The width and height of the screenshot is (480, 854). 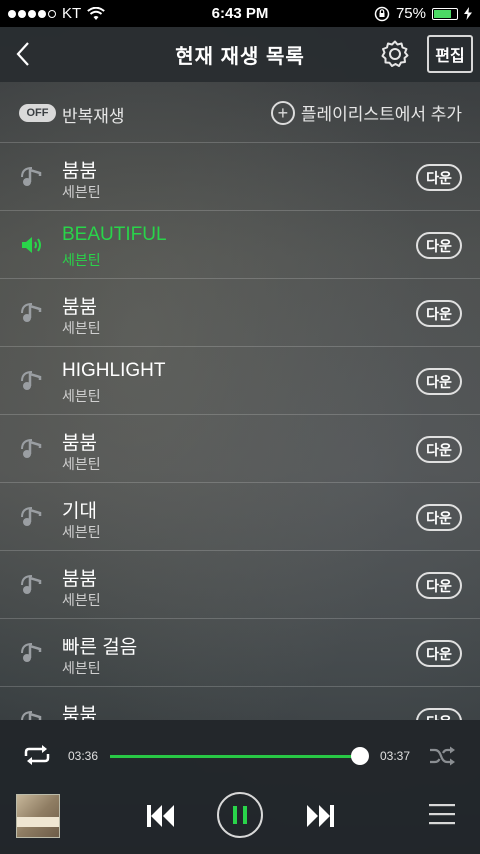 I want to click on song-title: 빠른 걸음, so click(x=100, y=647).